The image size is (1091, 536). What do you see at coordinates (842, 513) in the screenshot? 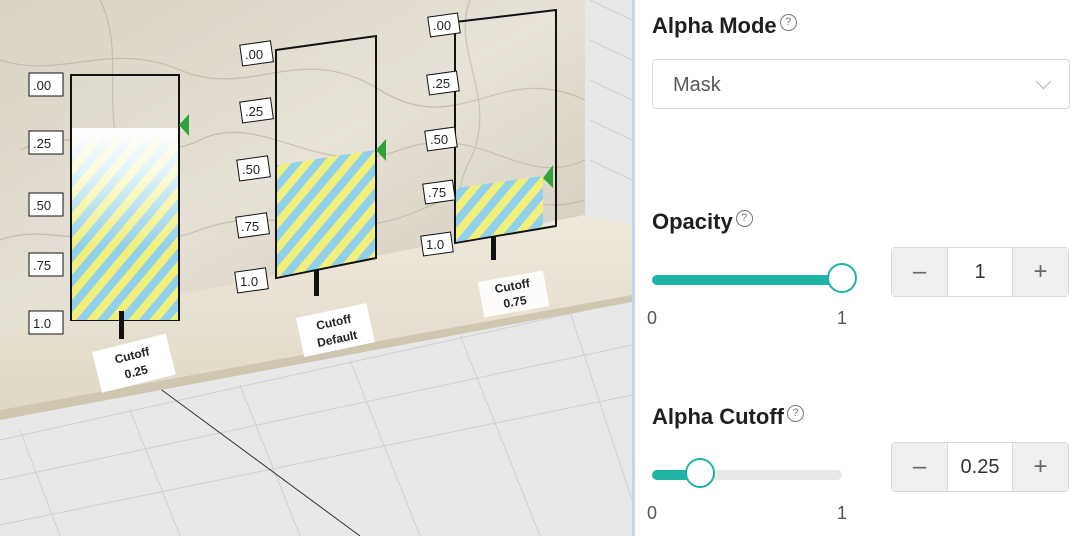
I see `alpha-cutoff-max-label: 1` at bounding box center [842, 513].